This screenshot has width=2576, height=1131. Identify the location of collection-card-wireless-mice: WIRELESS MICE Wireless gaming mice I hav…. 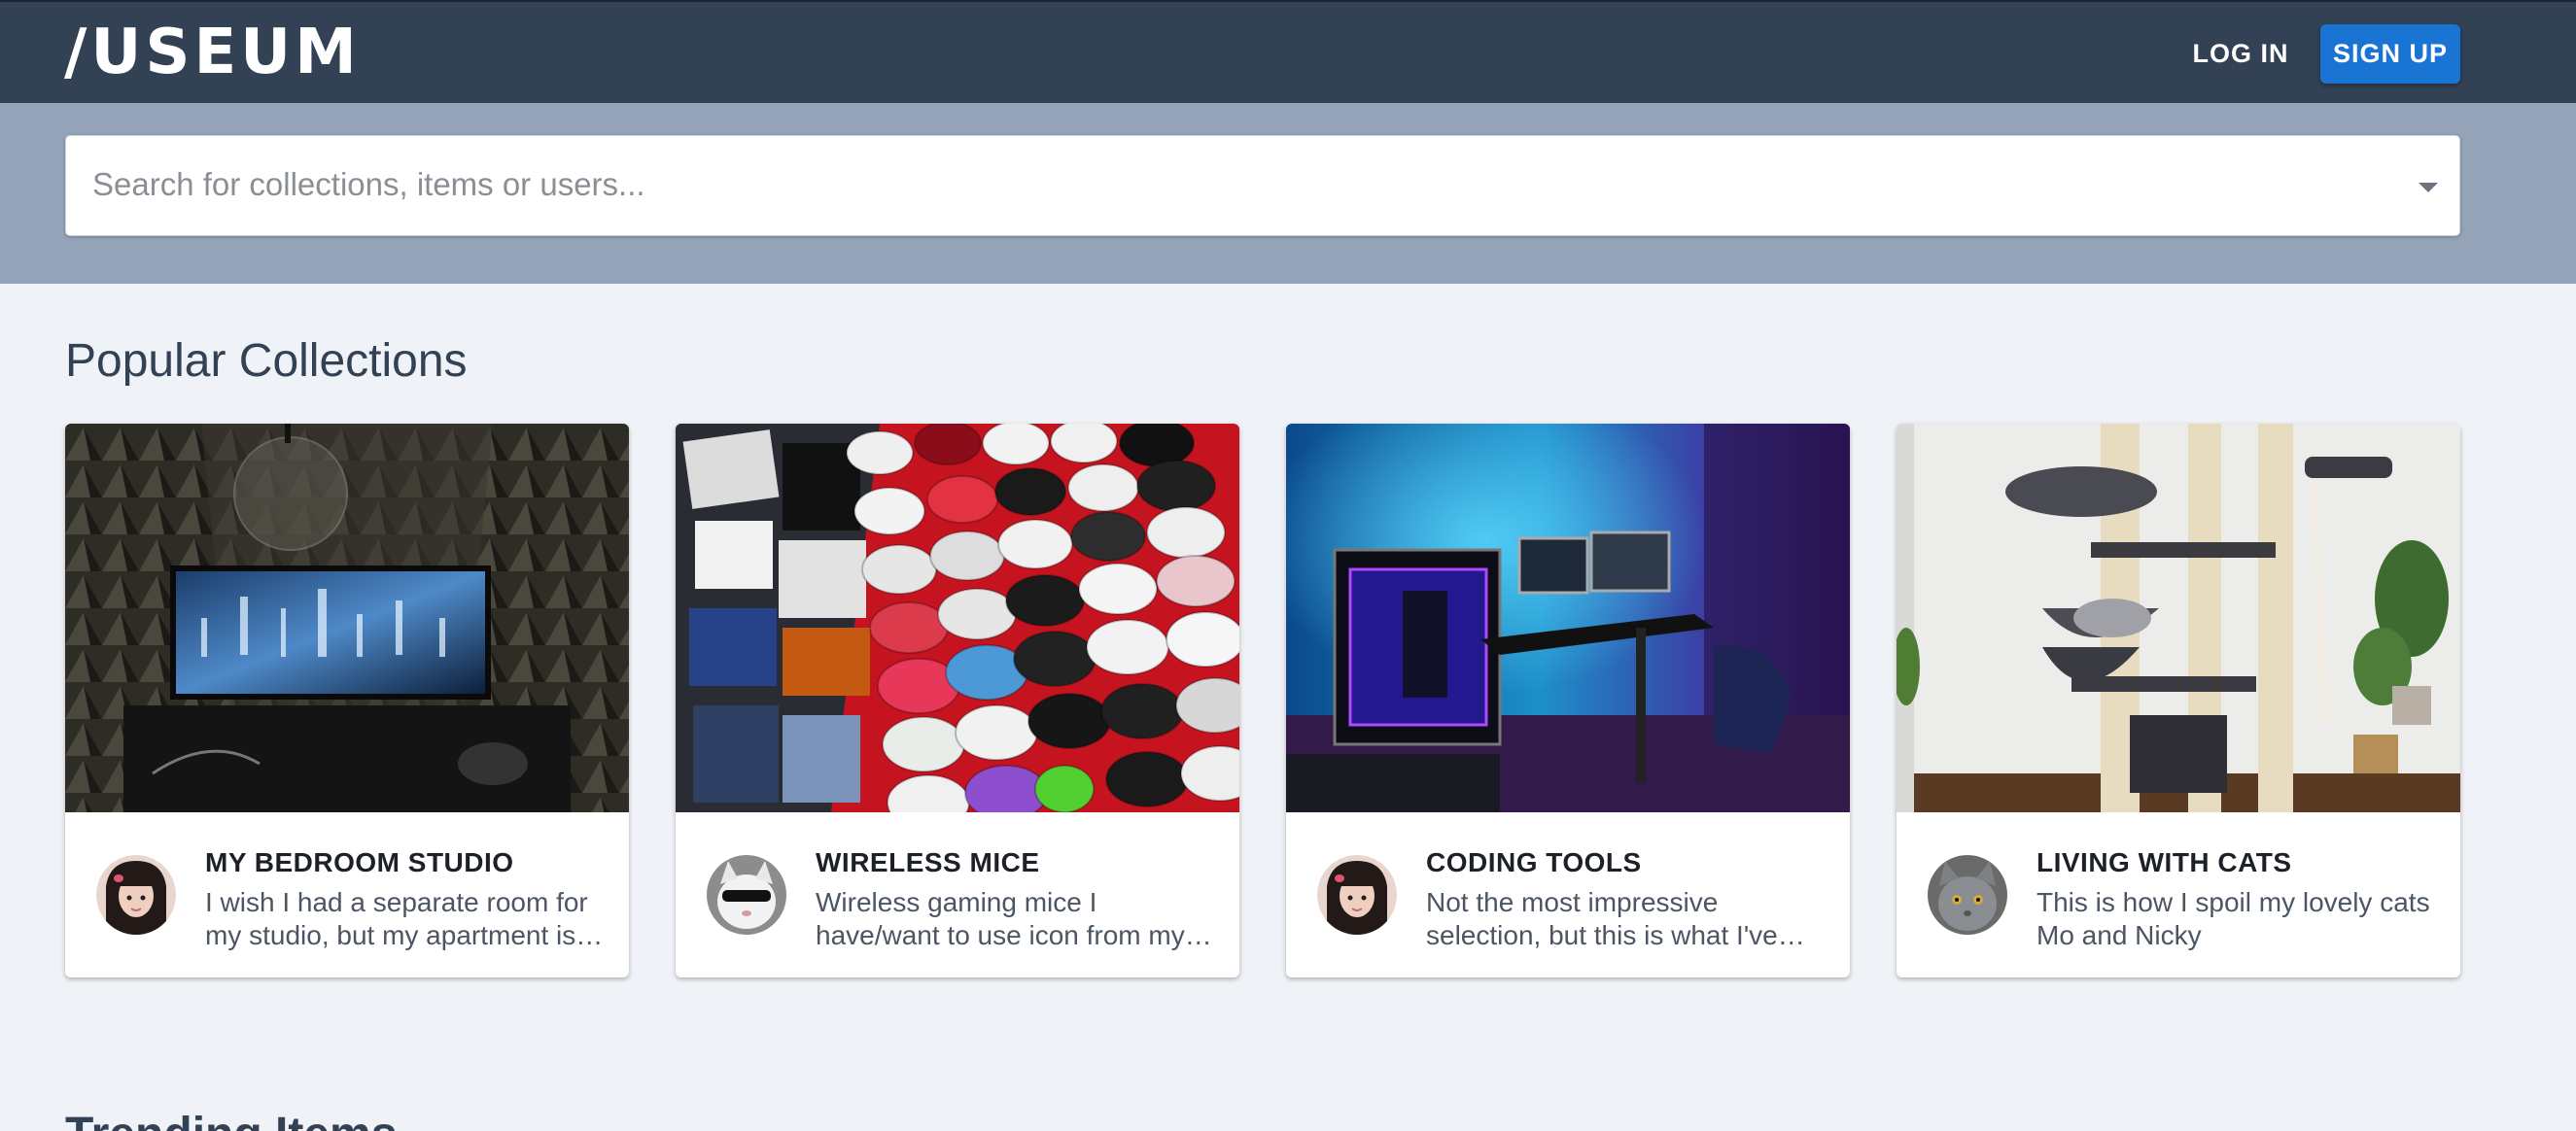
(957, 700).